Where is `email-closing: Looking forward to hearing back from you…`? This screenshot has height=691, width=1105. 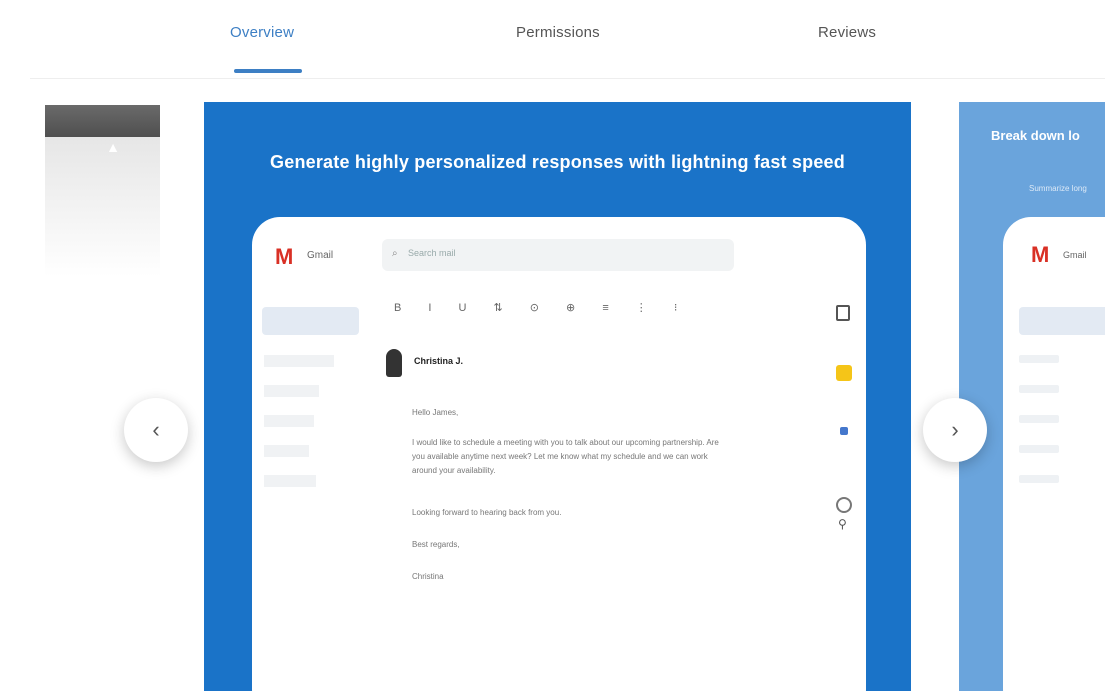
email-closing: Looking forward to hearing back from you… is located at coordinates (487, 512).